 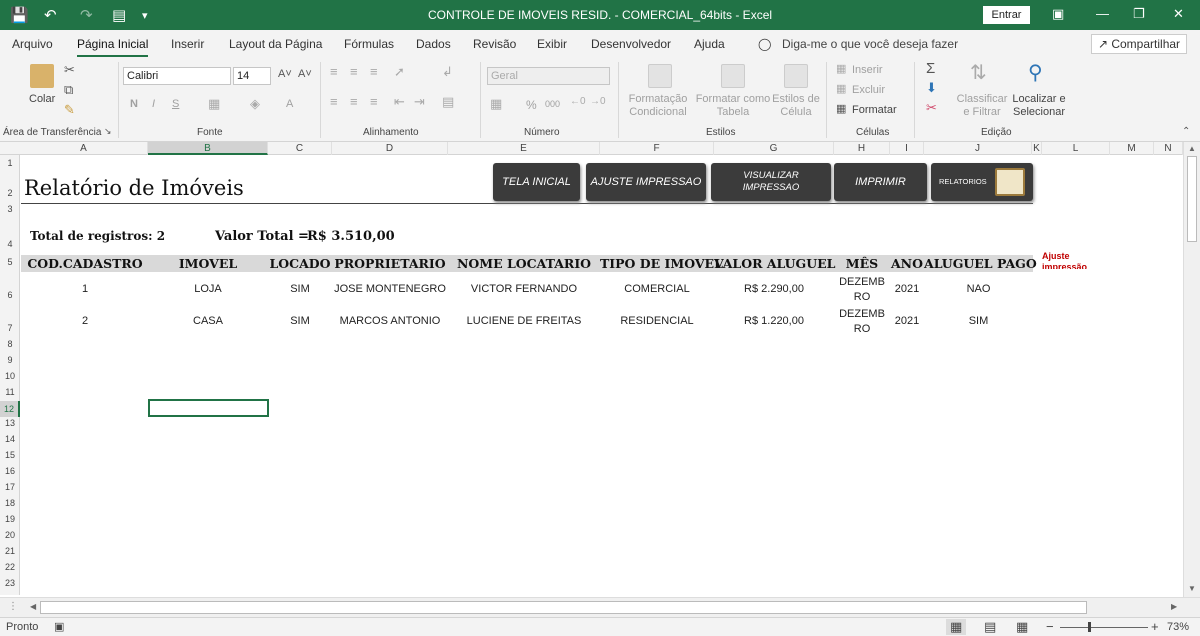 I want to click on find-select-button: Localizar e Selecionar, so click(x=1039, y=106).